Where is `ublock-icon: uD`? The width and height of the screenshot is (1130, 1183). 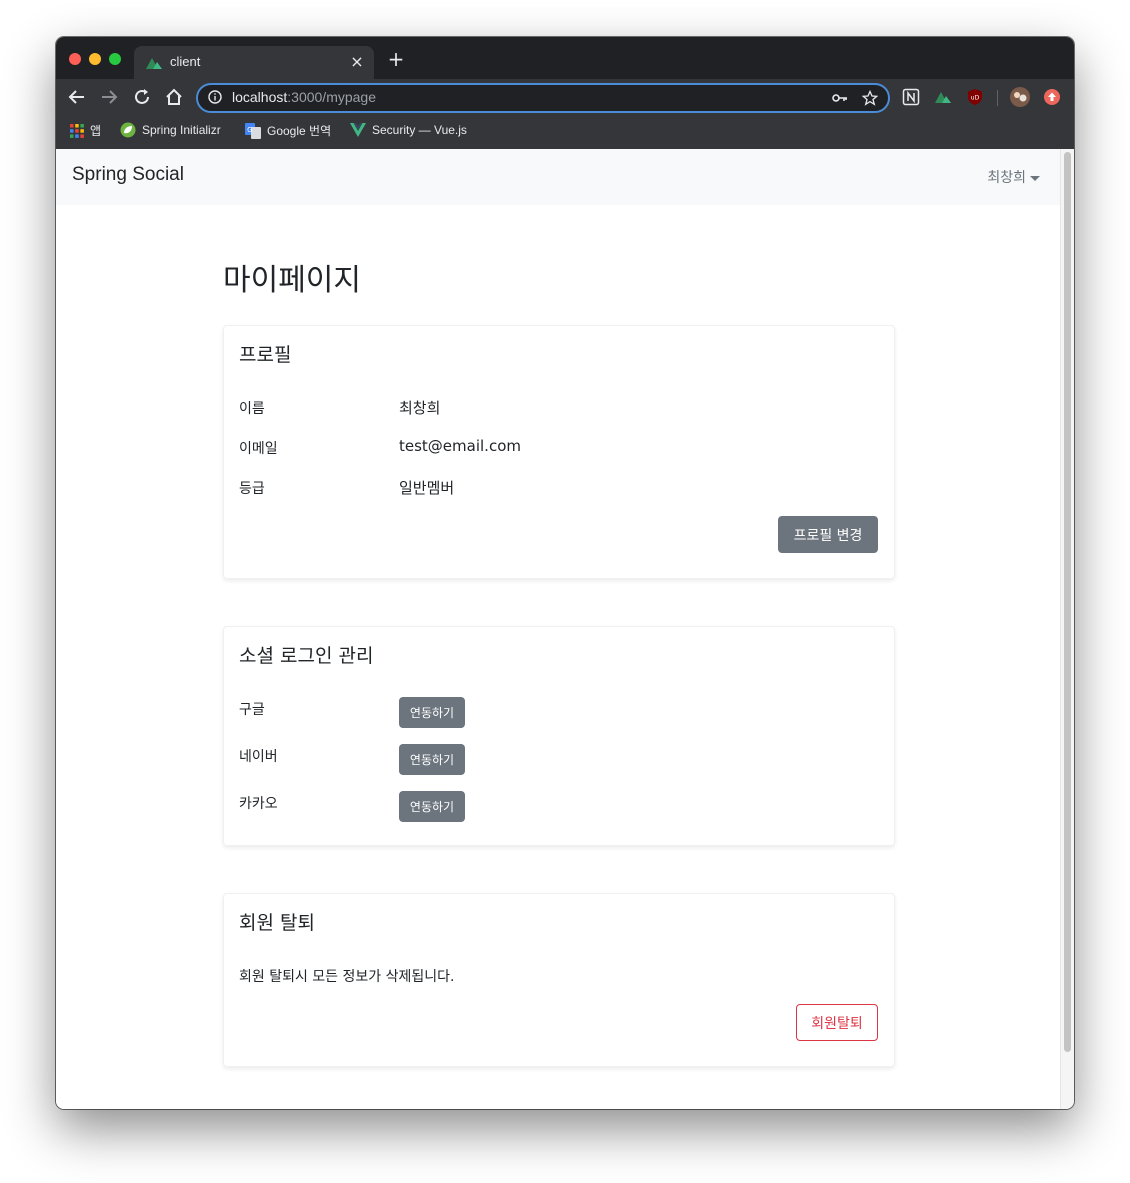
ublock-icon: uD is located at coordinates (975, 97).